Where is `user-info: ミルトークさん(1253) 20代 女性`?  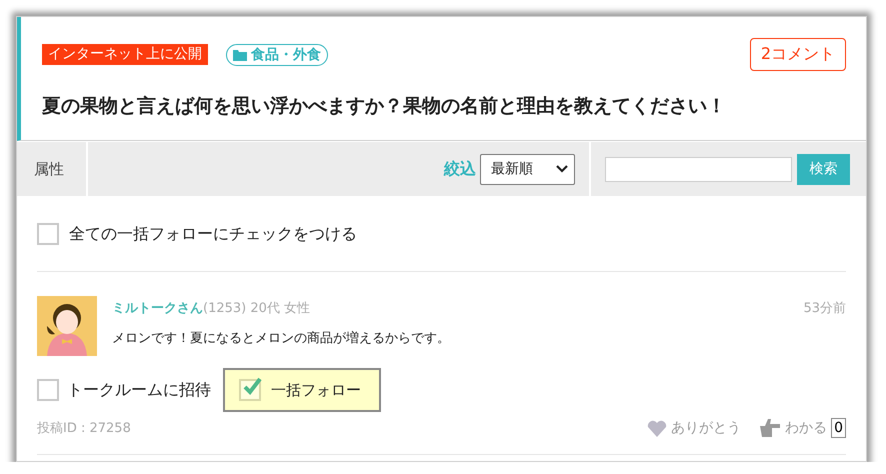 user-info: ミルトークさん(1253) 20代 女性 is located at coordinates (211, 308).